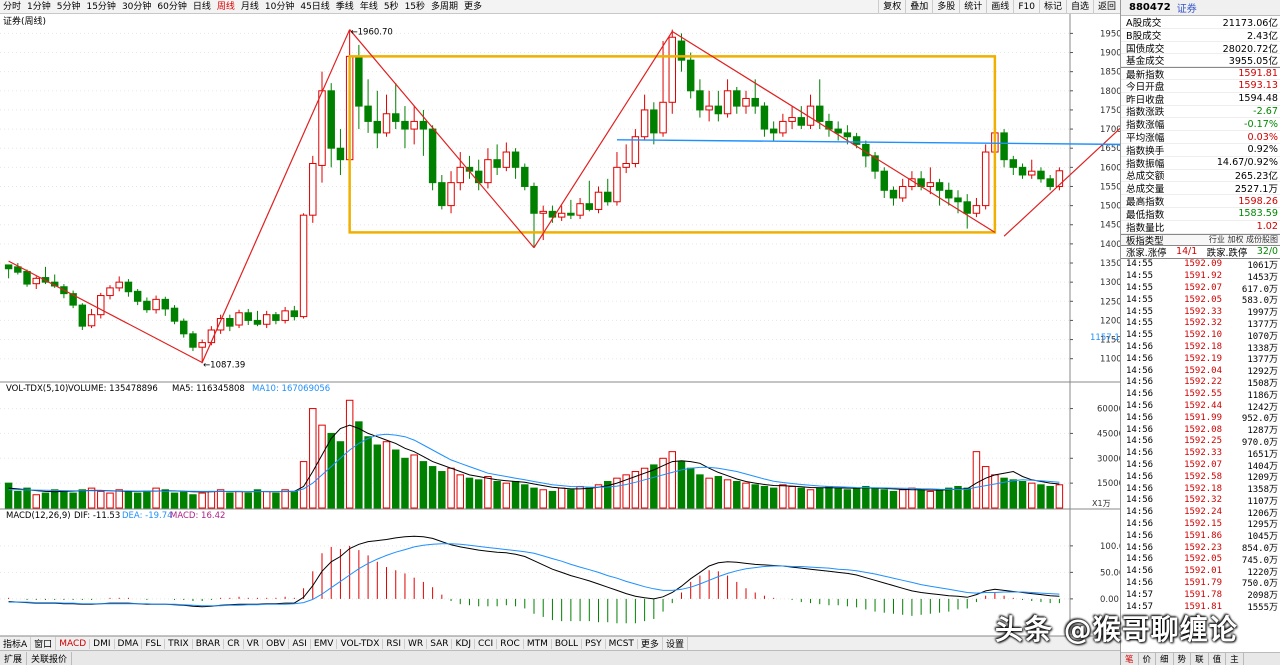  Describe the element at coordinates (1130, 659) in the screenshot. I see `panel-tab-0: 笔` at that location.